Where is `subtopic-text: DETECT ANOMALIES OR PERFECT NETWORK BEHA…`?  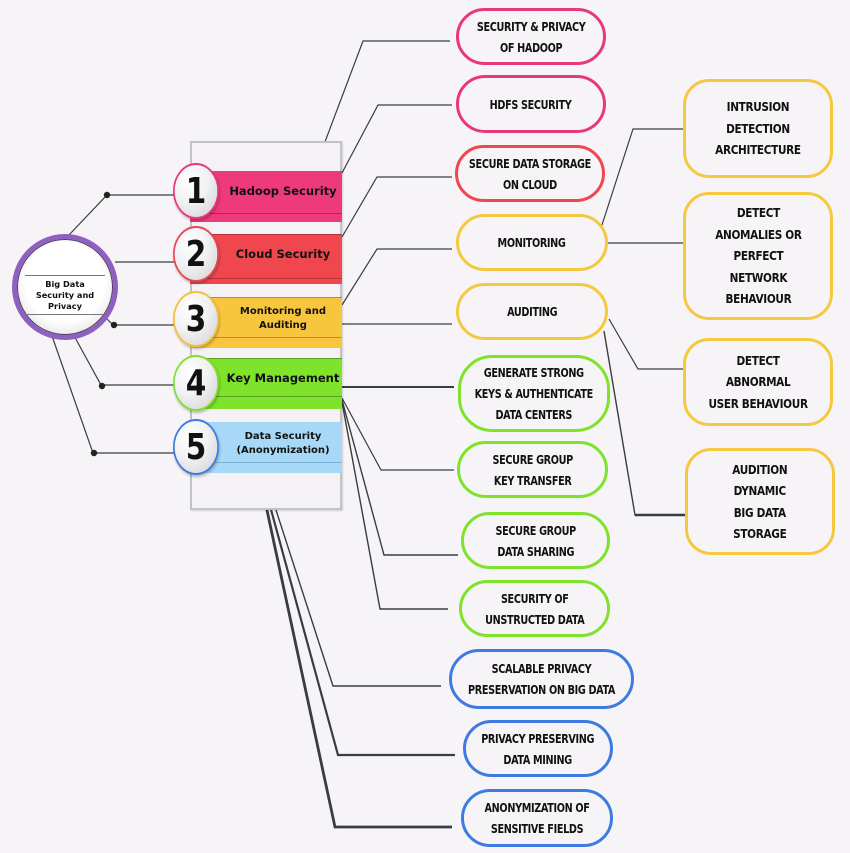 subtopic-text: DETECT ANOMALIES OR PERFECT NETWORK BEHA… is located at coordinates (758, 256).